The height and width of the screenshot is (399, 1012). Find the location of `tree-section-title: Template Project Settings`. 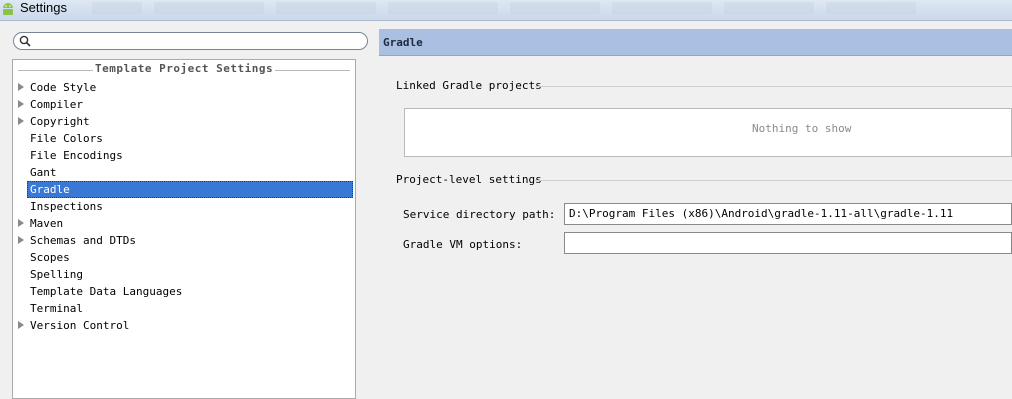

tree-section-title: Template Project Settings is located at coordinates (184, 68).